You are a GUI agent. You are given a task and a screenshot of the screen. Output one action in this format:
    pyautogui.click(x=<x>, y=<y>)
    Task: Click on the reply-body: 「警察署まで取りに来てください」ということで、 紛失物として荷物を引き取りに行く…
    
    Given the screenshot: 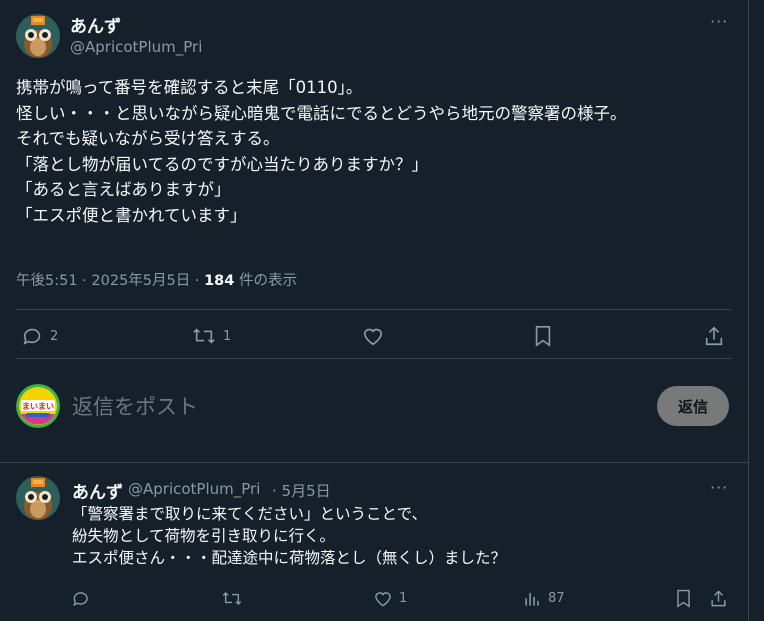 What is the action you would take?
    pyautogui.click(x=289, y=536)
    